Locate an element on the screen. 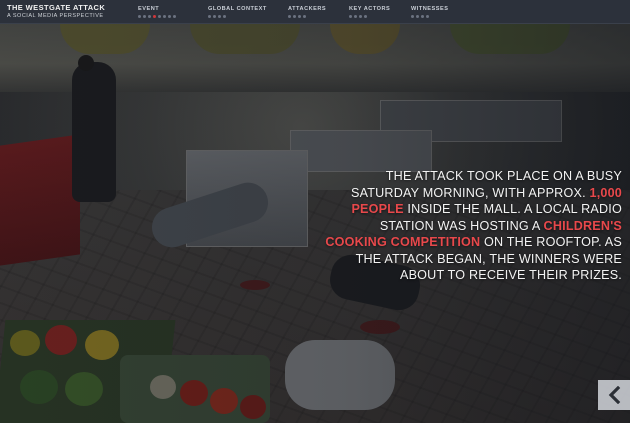 The width and height of the screenshot is (630, 423). nav-item-key-actors: KEY ACTORS is located at coordinates (369, 11).